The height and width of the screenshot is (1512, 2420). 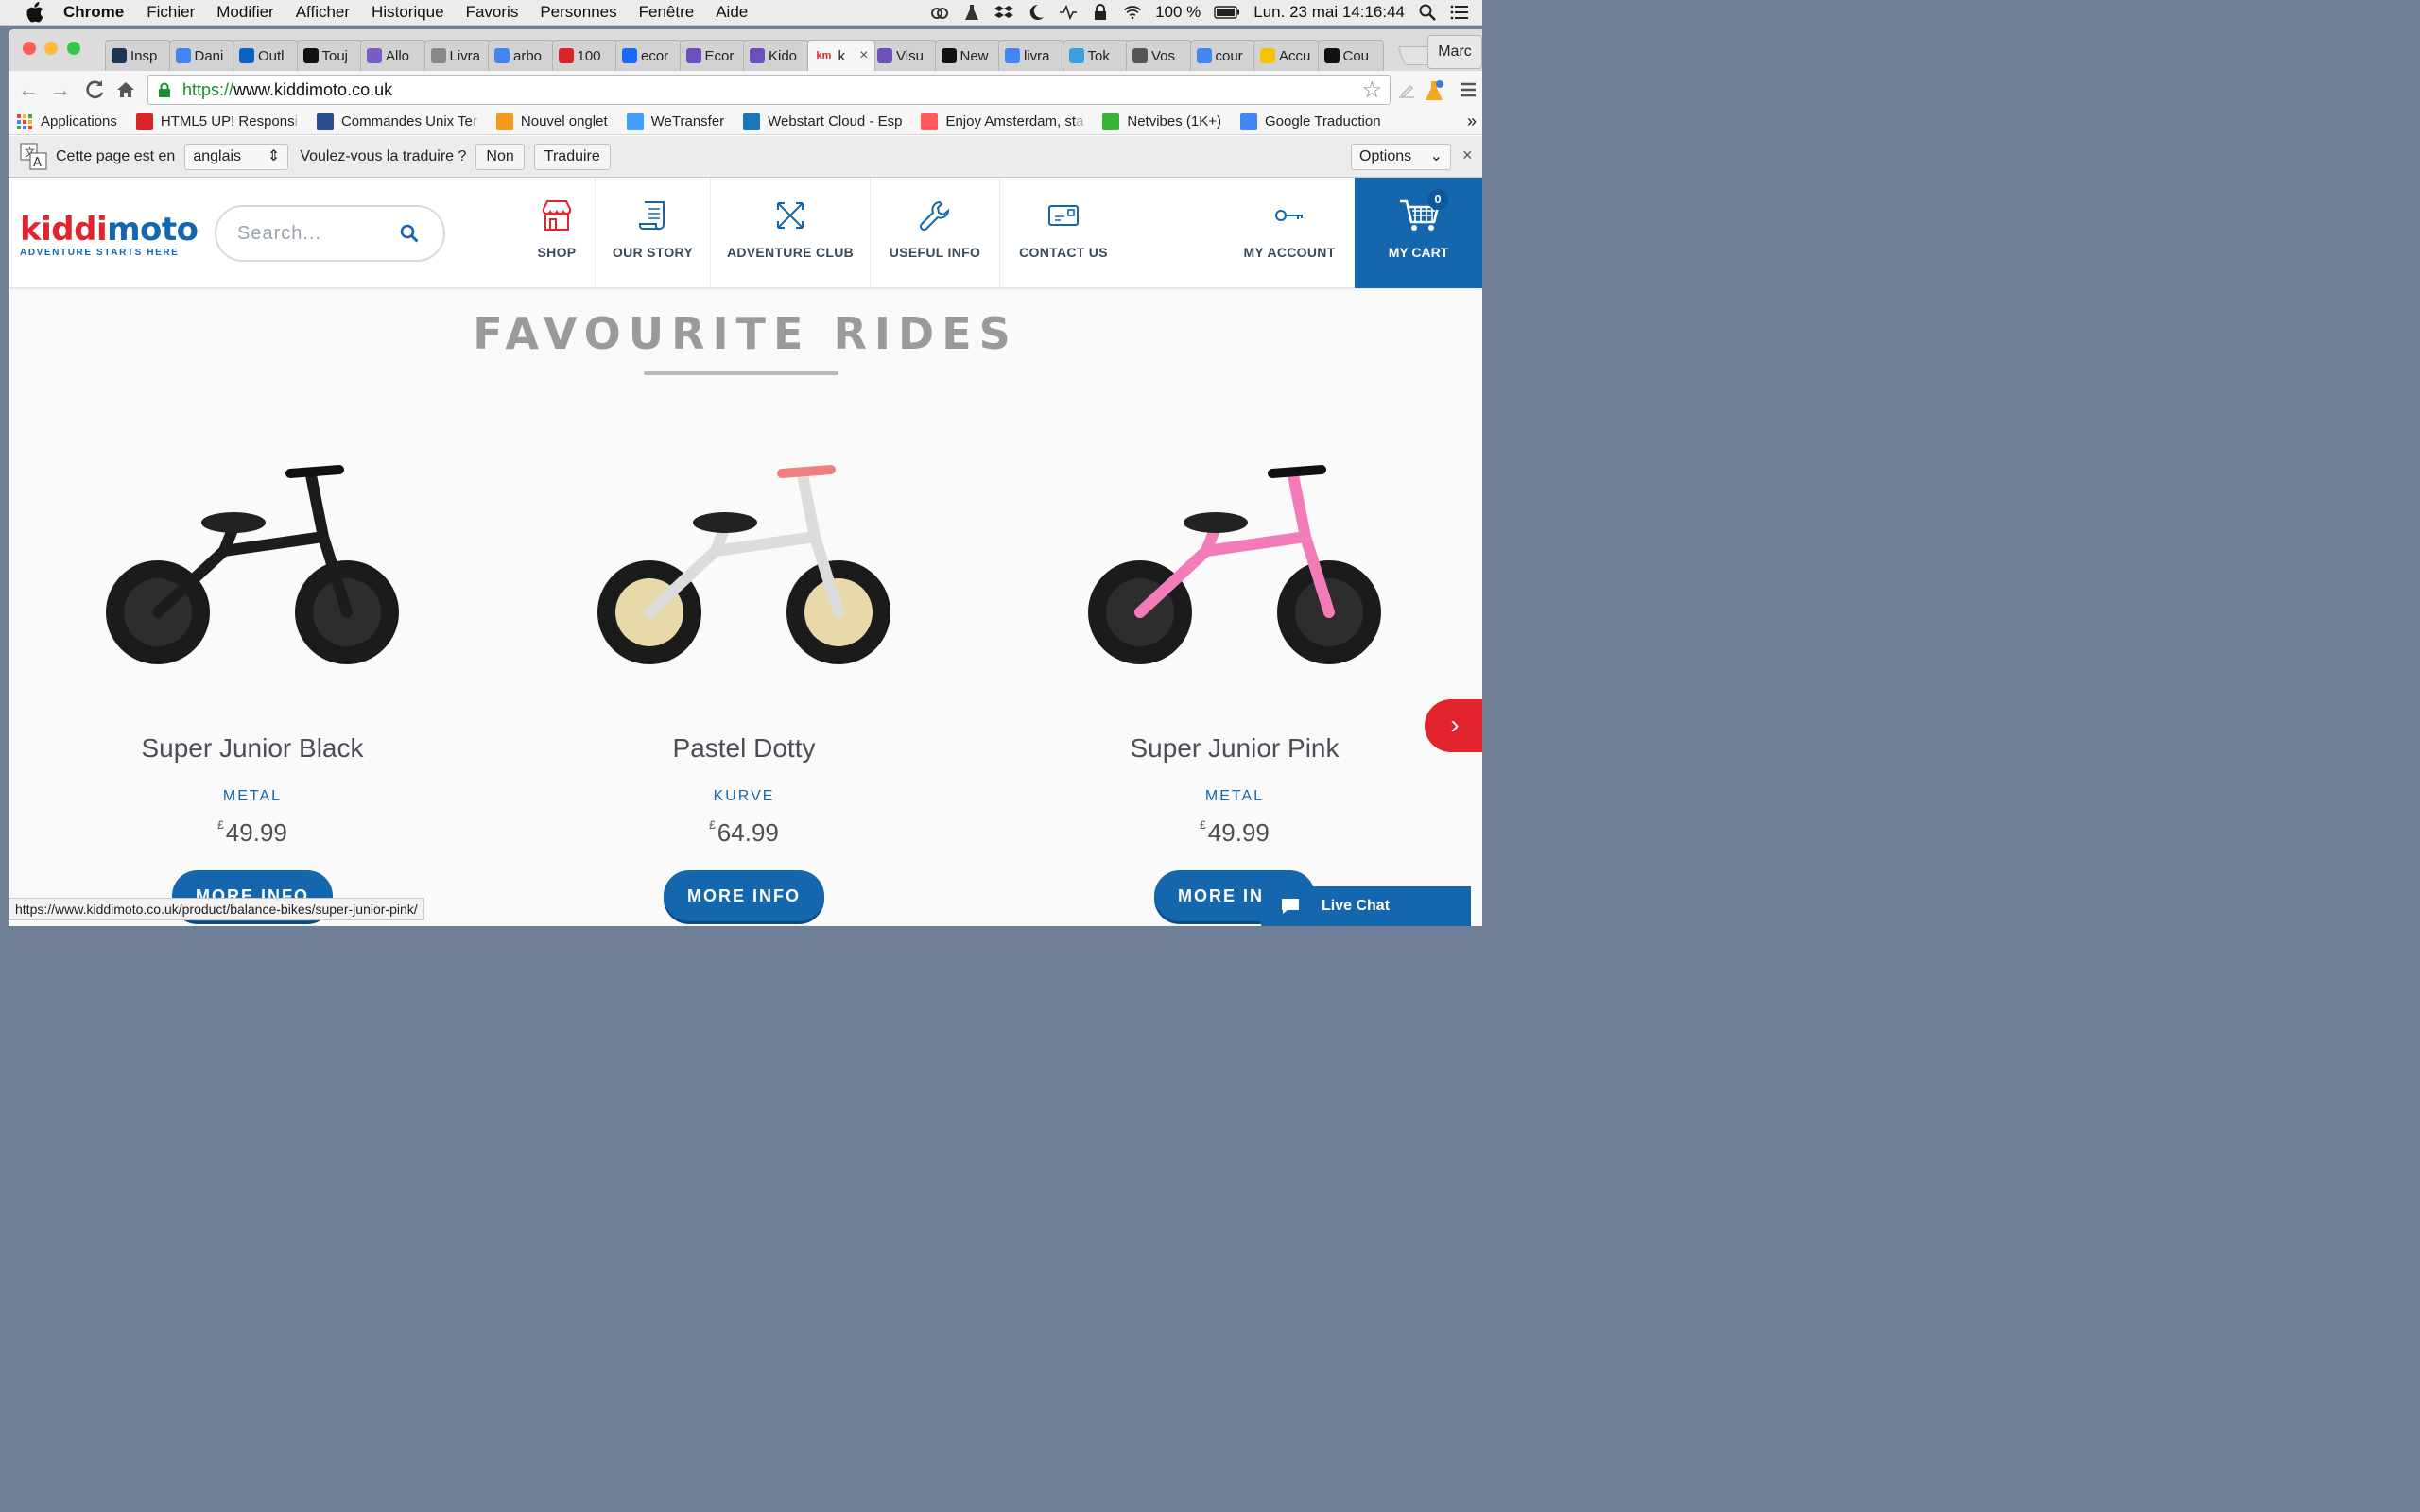 What do you see at coordinates (171, 12) in the screenshot?
I see `menu-fichier: Fichier` at bounding box center [171, 12].